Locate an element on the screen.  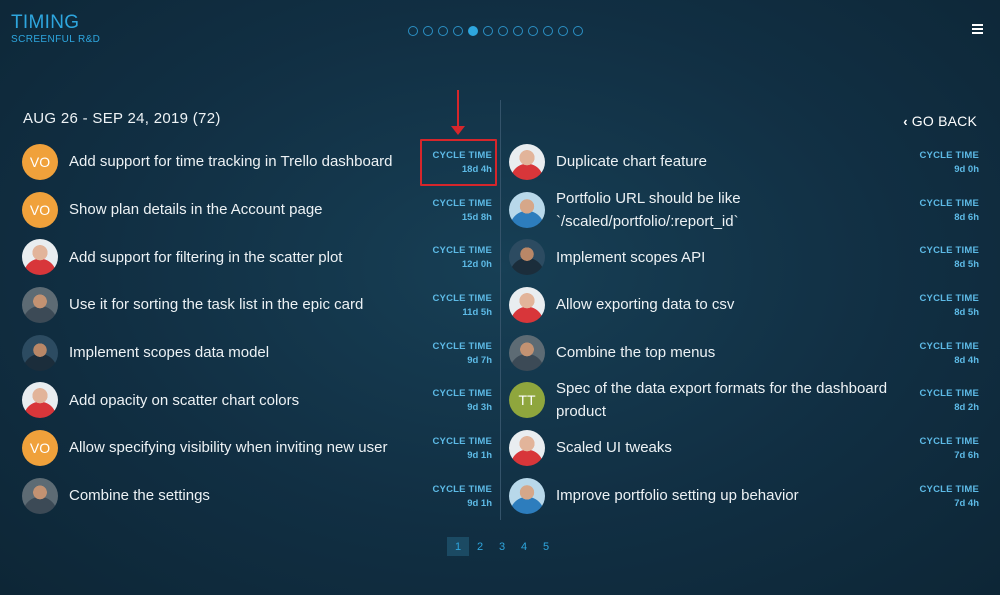
task-title: Combine the settings is located at coordinates (139, 496).